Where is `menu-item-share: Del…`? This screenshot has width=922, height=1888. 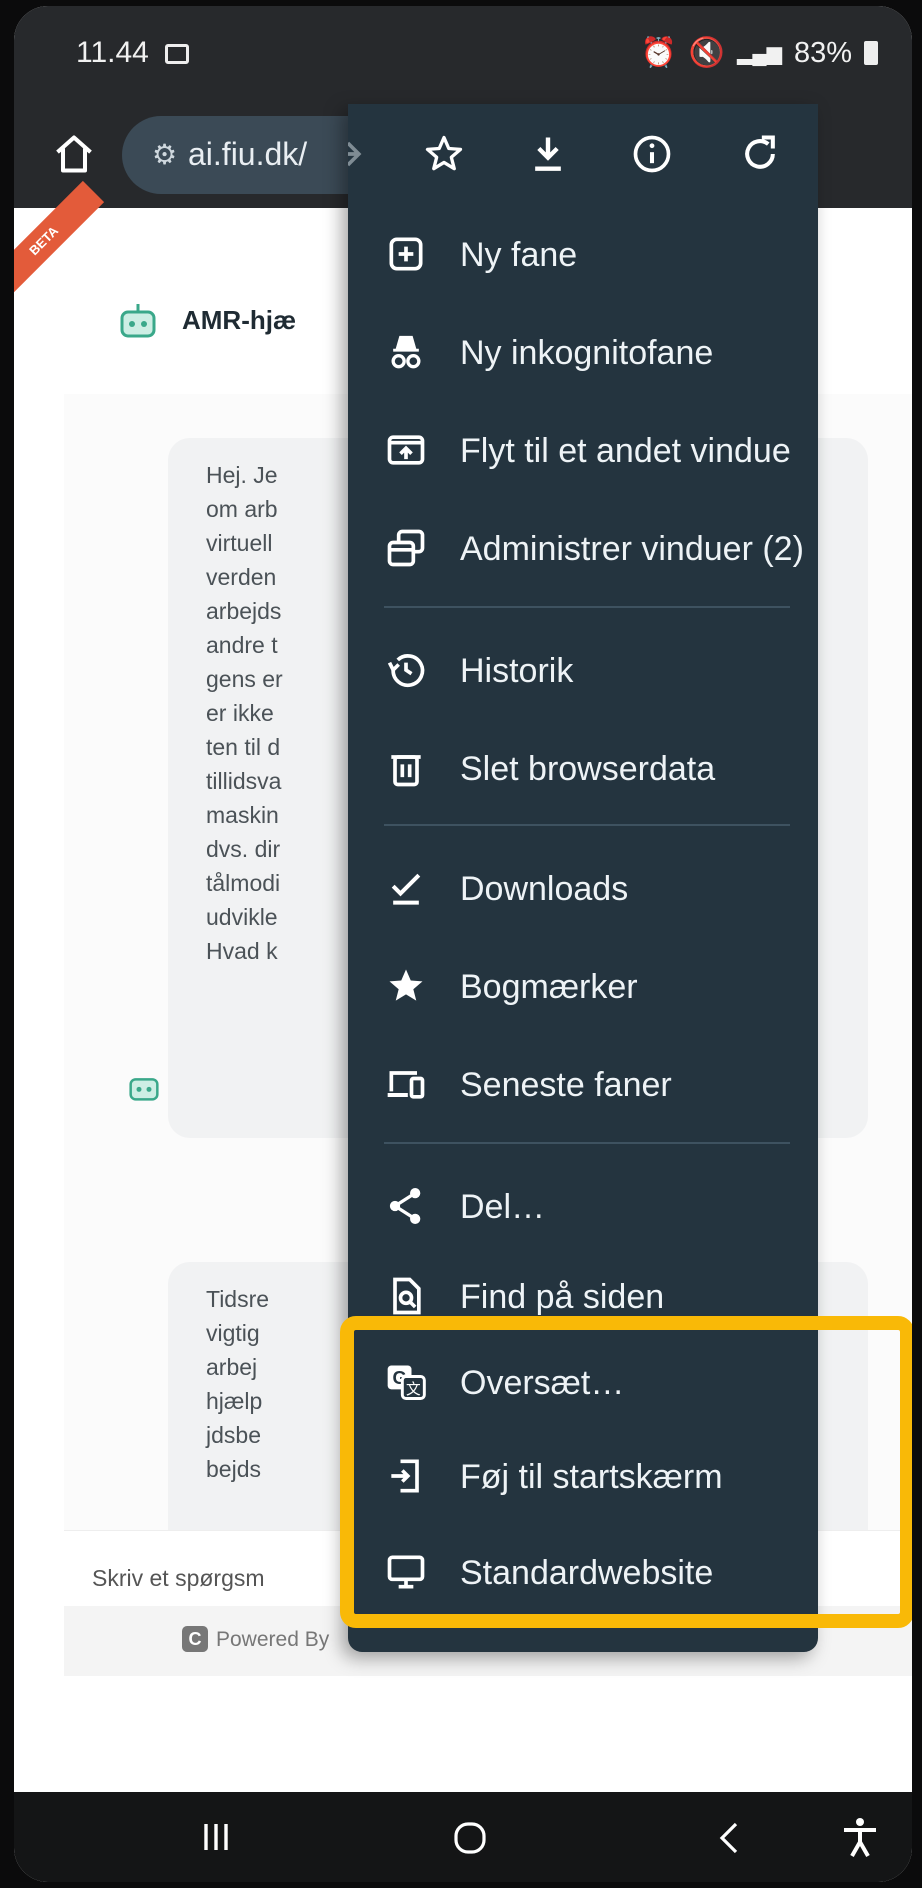 menu-item-share: Del… is located at coordinates (583, 1208).